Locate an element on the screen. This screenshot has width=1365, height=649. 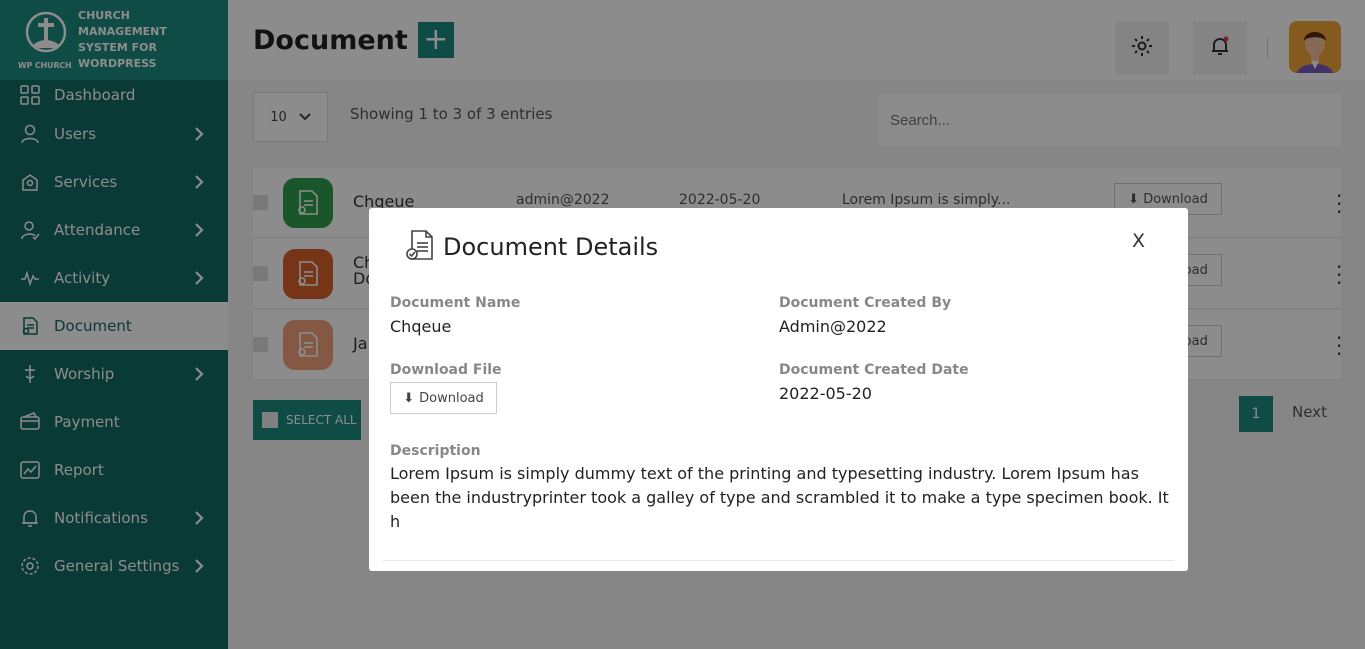
modal-header: Document Details is located at coordinates (530, 247).